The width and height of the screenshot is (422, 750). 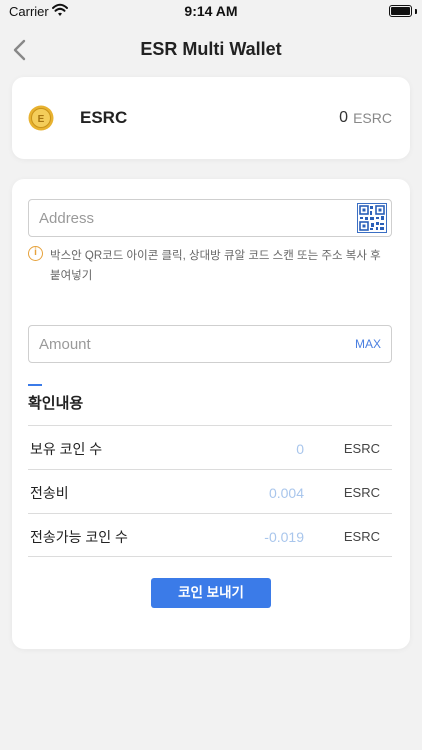 I want to click on coin-name: ESRC, so click(x=104, y=117).